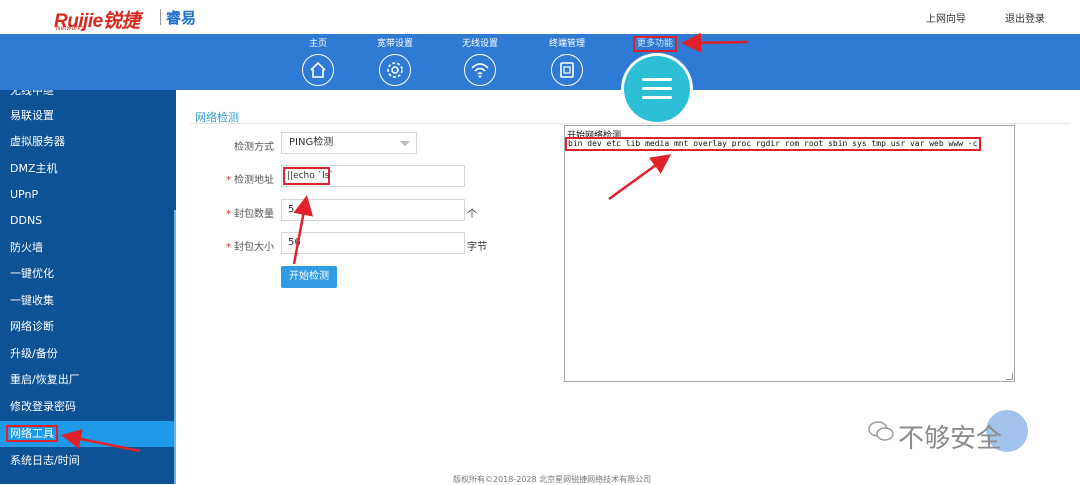  Describe the element at coordinates (87, 380) in the screenshot. I see `sidebar-item-reboot-reset: 重启/恢复出厂` at that location.